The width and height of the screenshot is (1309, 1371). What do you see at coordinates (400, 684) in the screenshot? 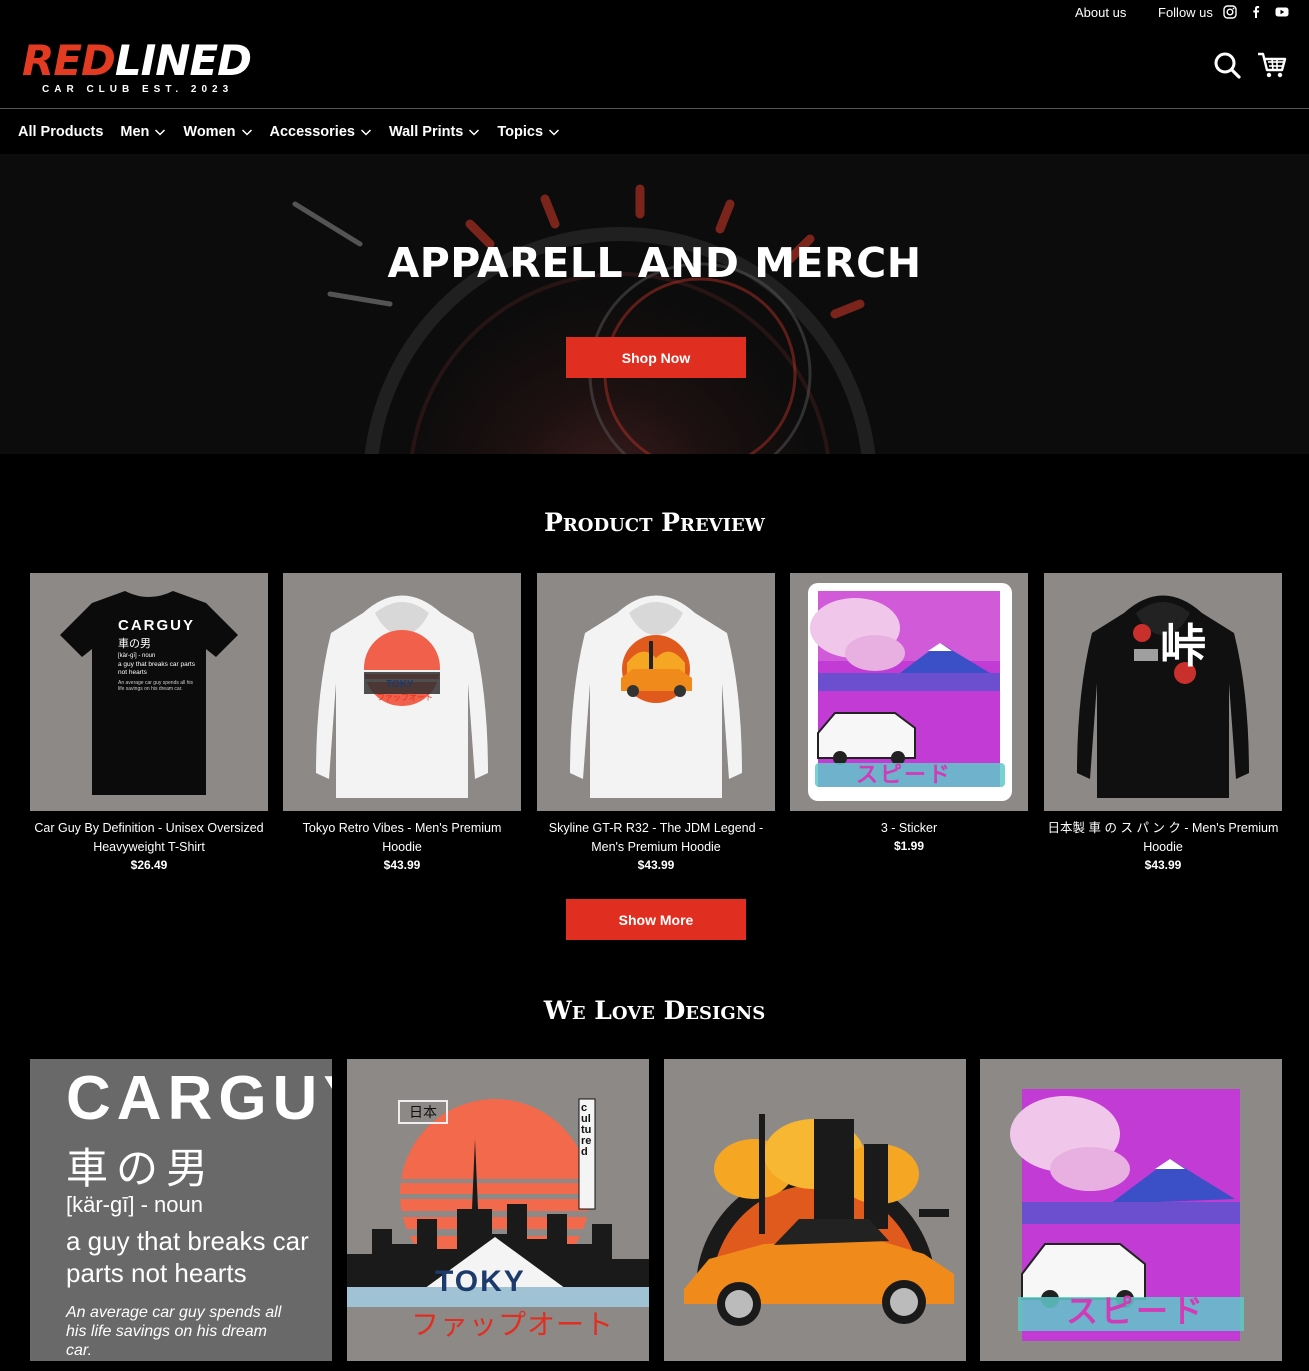
I see `hoodie-print-text: TOKY` at bounding box center [400, 684].